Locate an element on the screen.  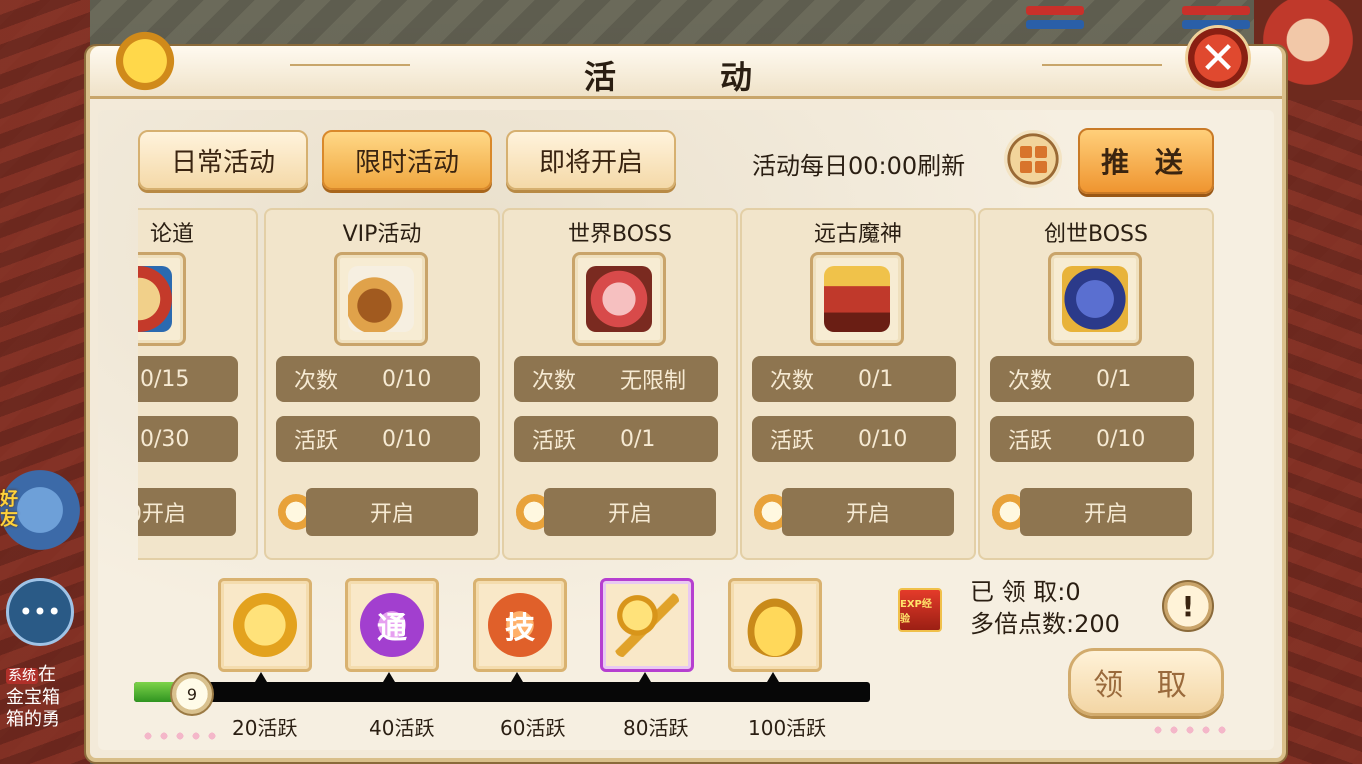
golden-key-icon is located at coordinates (647, 625).